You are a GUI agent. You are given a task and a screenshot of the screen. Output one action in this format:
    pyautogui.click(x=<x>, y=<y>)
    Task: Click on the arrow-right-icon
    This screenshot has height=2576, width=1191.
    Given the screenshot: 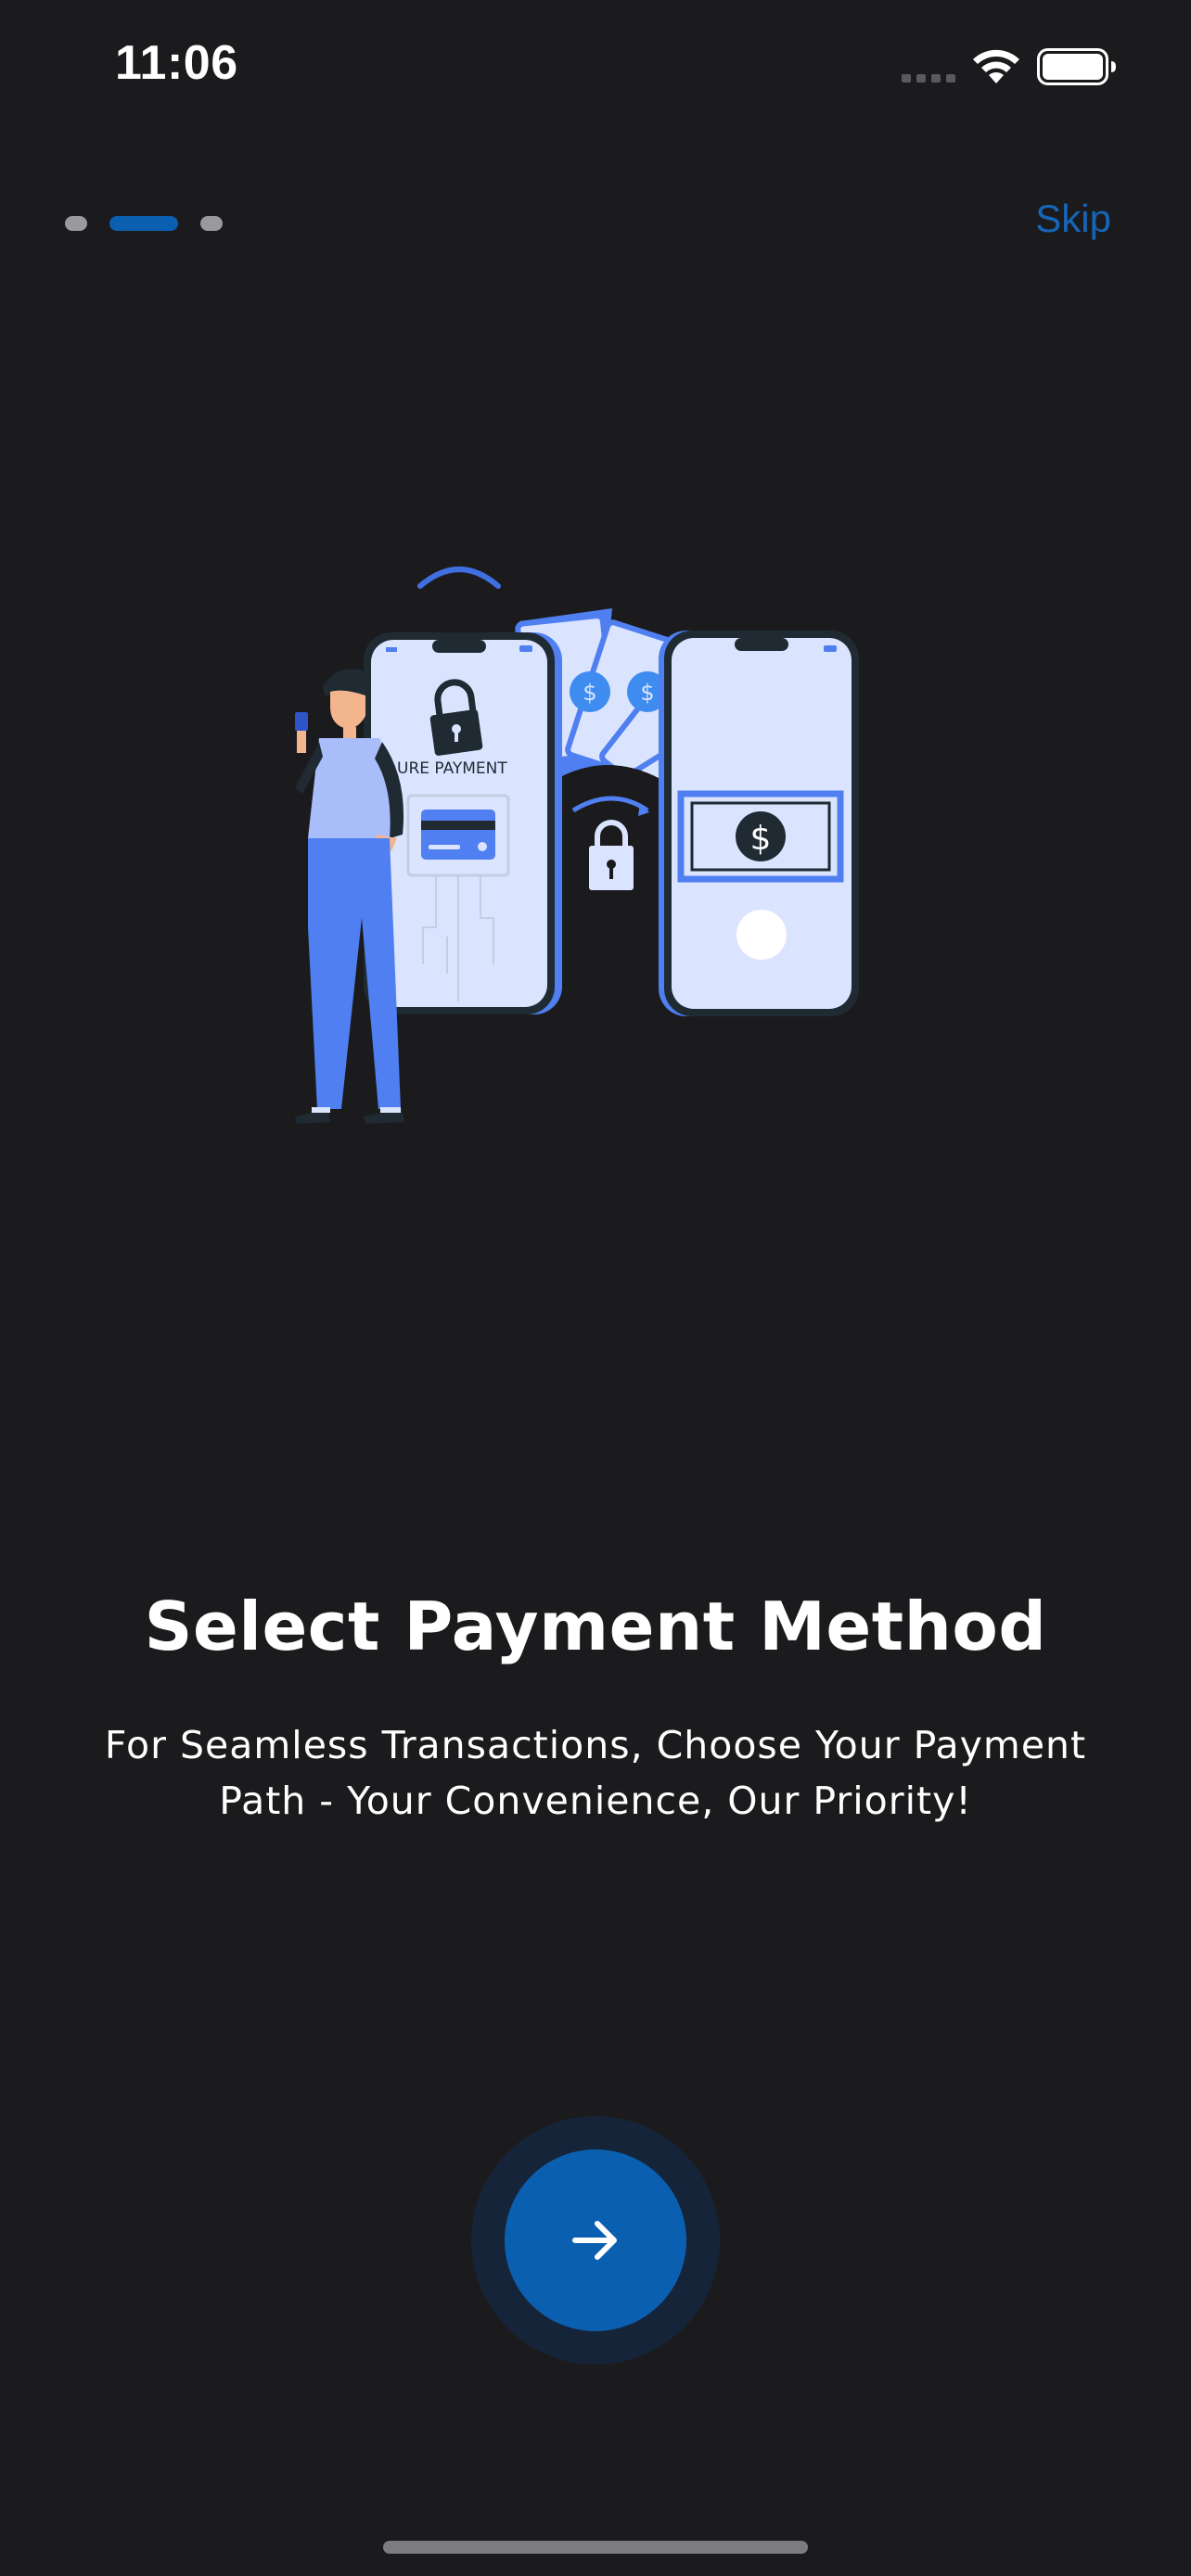 What is the action you would take?
    pyautogui.click(x=594, y=2240)
    